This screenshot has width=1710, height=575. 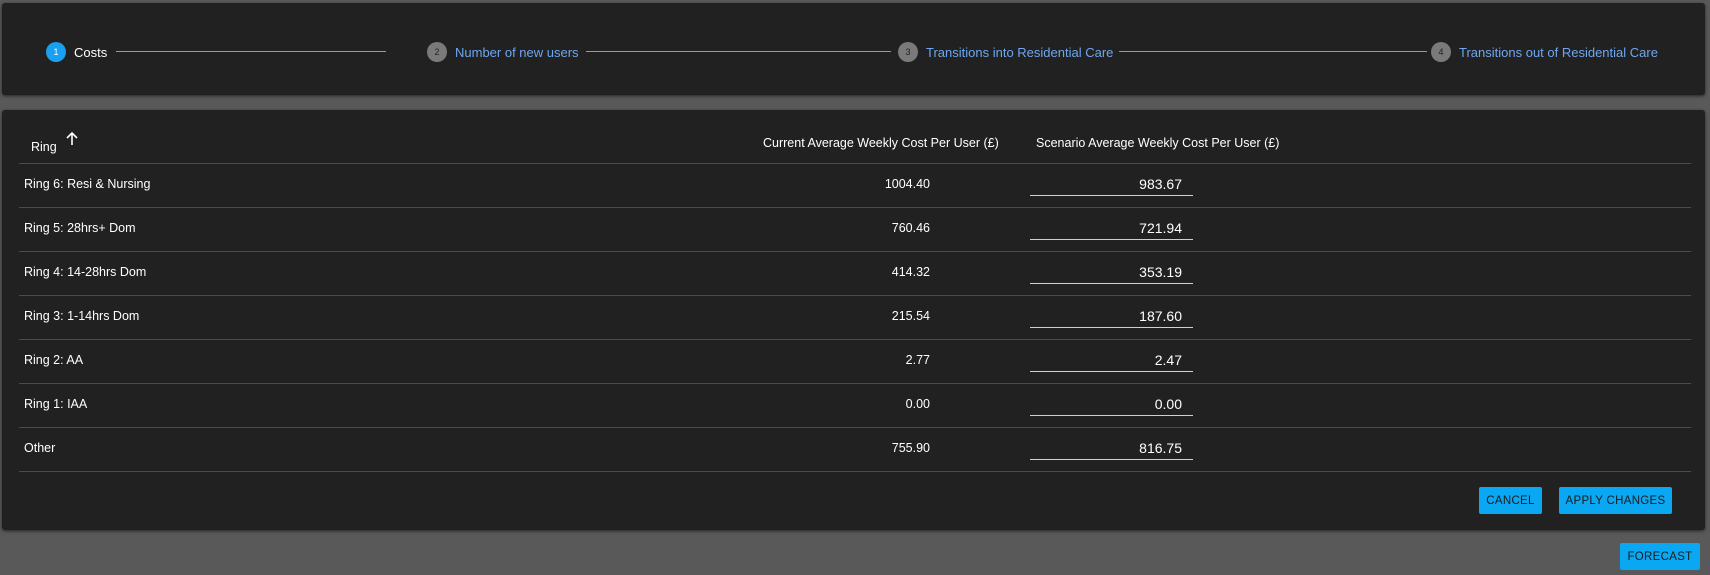 What do you see at coordinates (855, 163) in the screenshot?
I see `header-divider` at bounding box center [855, 163].